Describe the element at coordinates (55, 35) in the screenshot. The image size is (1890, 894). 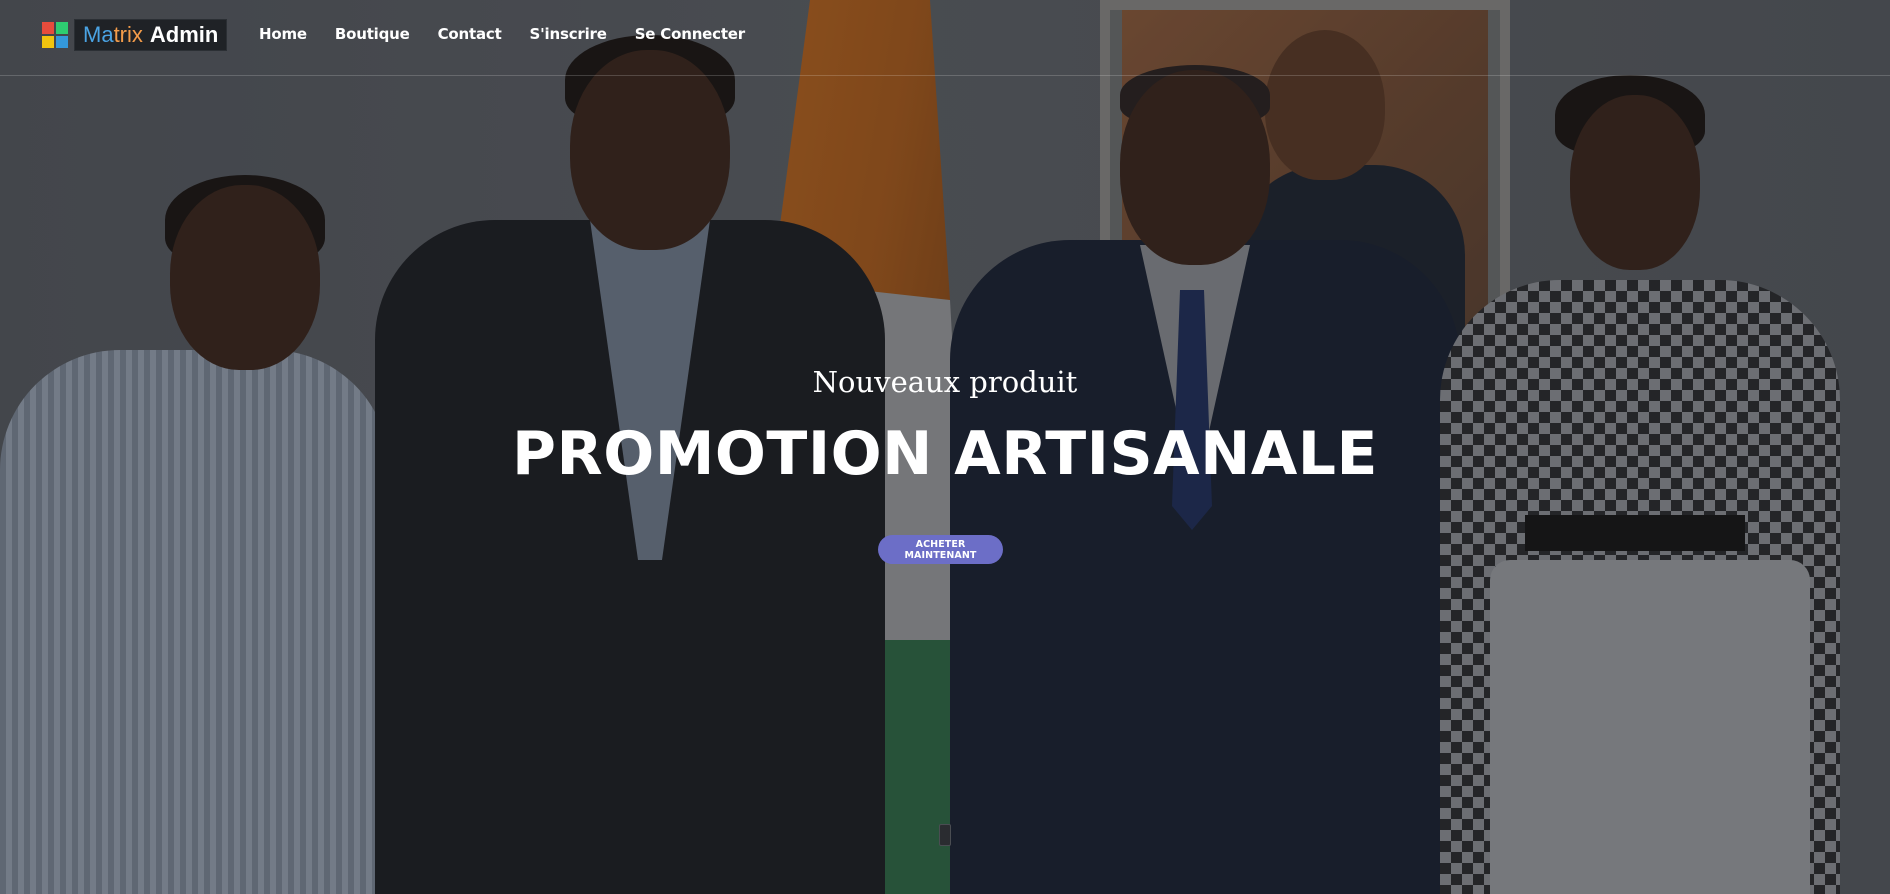
I see `windows-grid-icon` at that location.